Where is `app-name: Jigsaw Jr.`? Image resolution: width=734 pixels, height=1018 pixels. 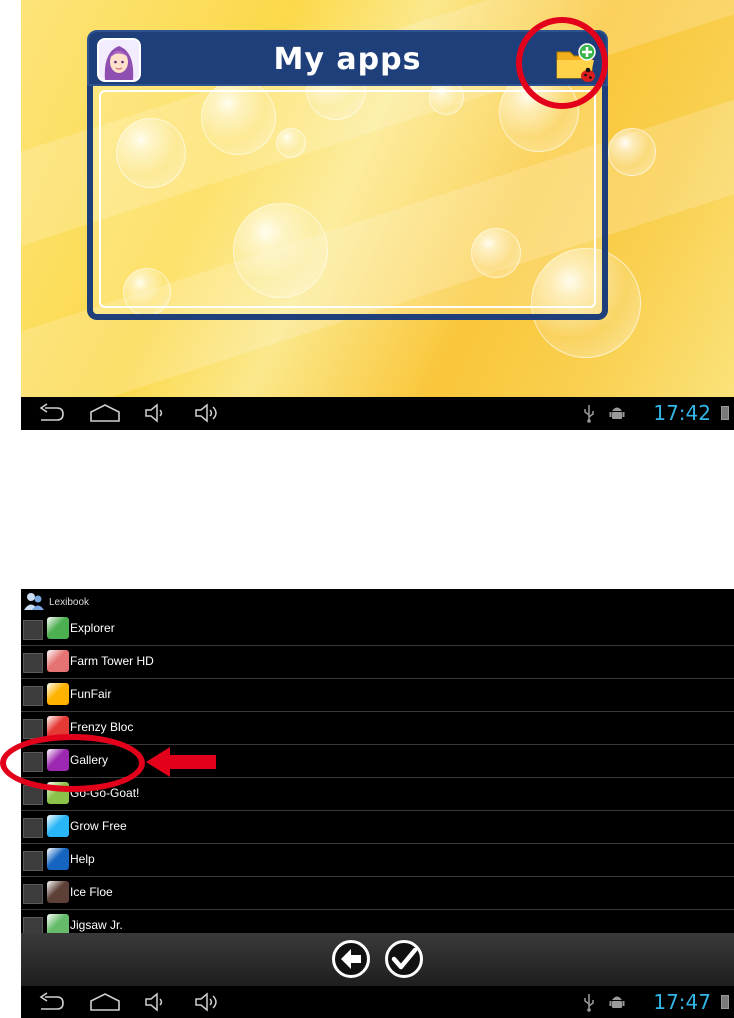 app-name: Jigsaw Jr. is located at coordinates (96, 925).